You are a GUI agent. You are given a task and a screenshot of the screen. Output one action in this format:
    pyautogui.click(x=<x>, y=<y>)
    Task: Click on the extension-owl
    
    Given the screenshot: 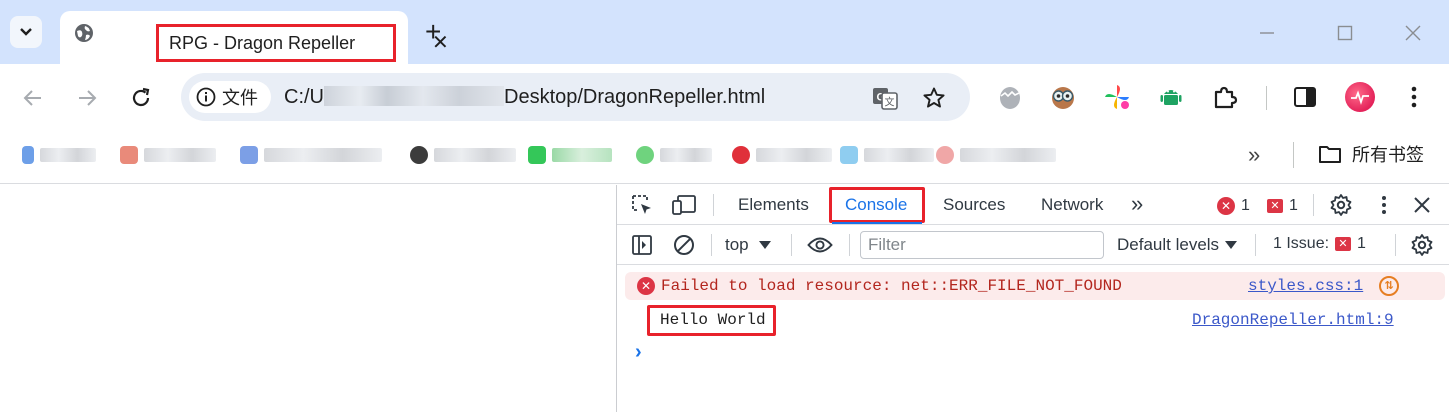 What is the action you would take?
    pyautogui.click(x=1063, y=97)
    